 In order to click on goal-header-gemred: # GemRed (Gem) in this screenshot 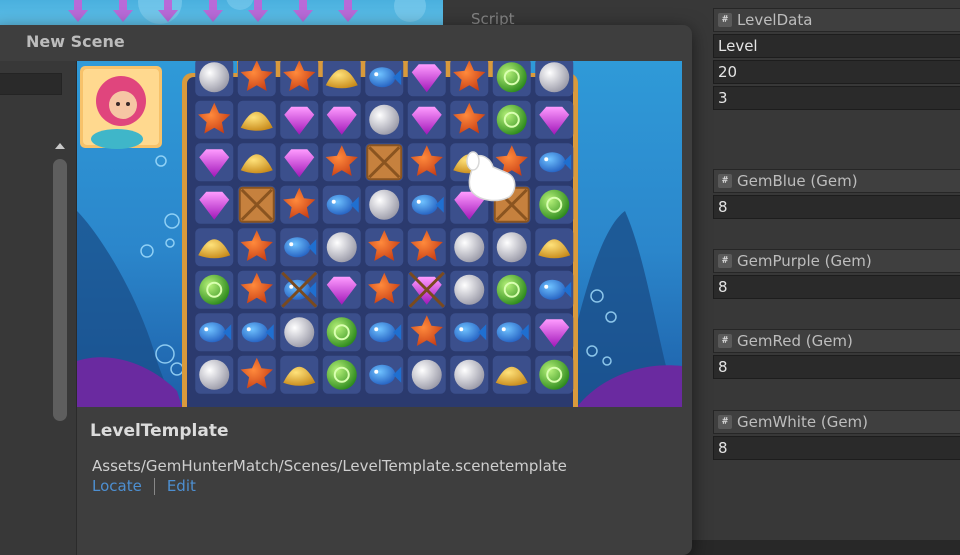, I will do `click(836, 341)`.